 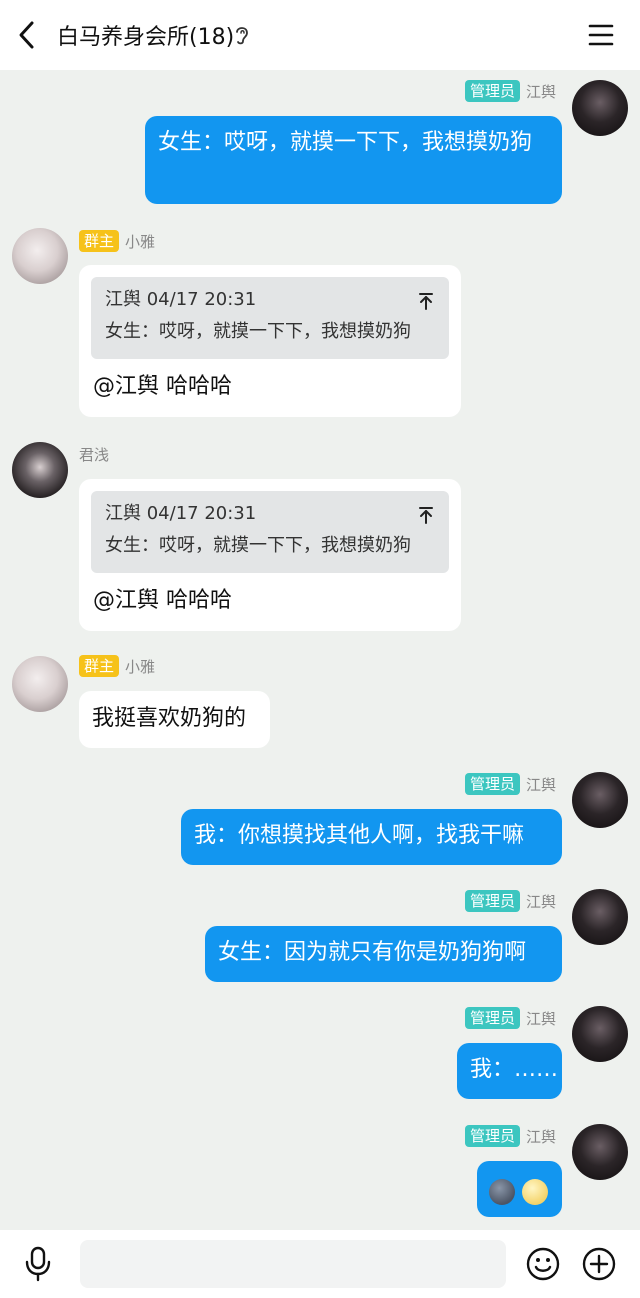 I want to click on message-bubble: 我挺喜欢奶狗的, so click(x=174, y=719).